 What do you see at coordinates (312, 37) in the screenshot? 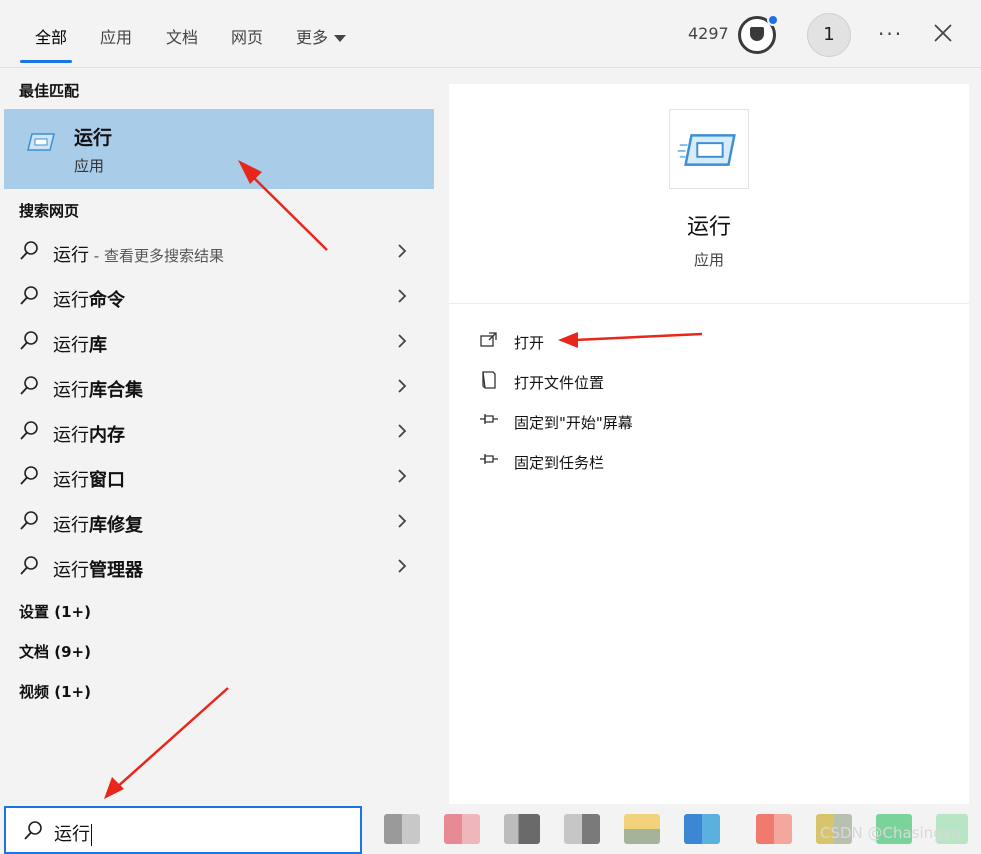
I see `tab-more-label: 更多` at bounding box center [312, 37].